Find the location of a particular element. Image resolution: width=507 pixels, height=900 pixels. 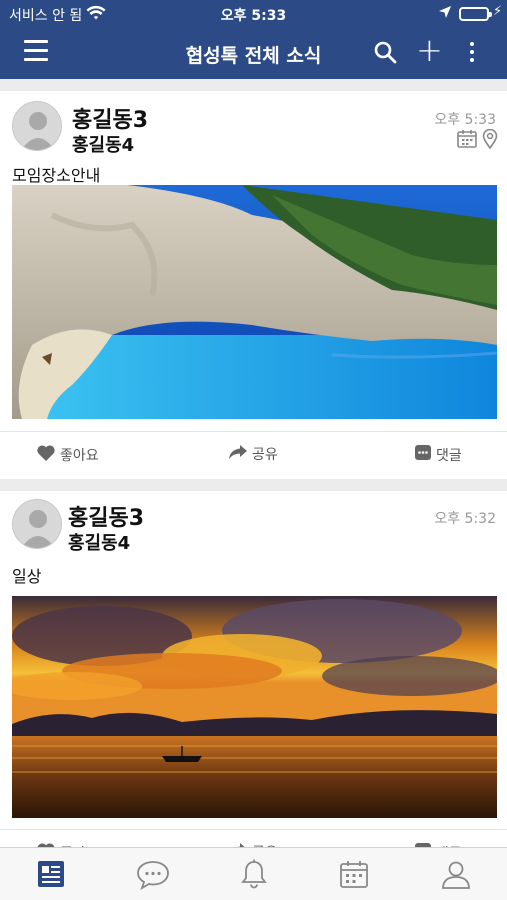

post-caption: 모임장소안내 is located at coordinates (56, 175).